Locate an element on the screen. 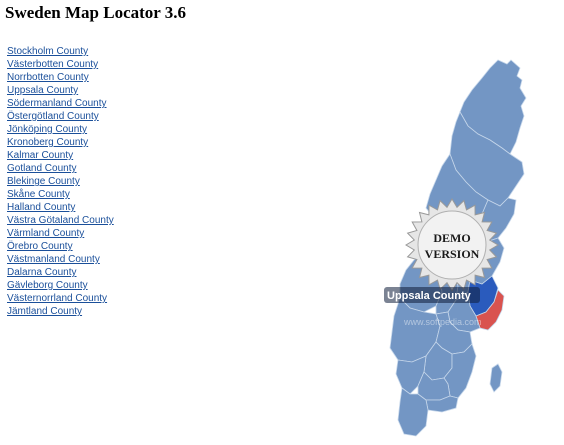 This screenshot has height=445, width=564. list-item: Jämtland County is located at coordinates (60, 310).